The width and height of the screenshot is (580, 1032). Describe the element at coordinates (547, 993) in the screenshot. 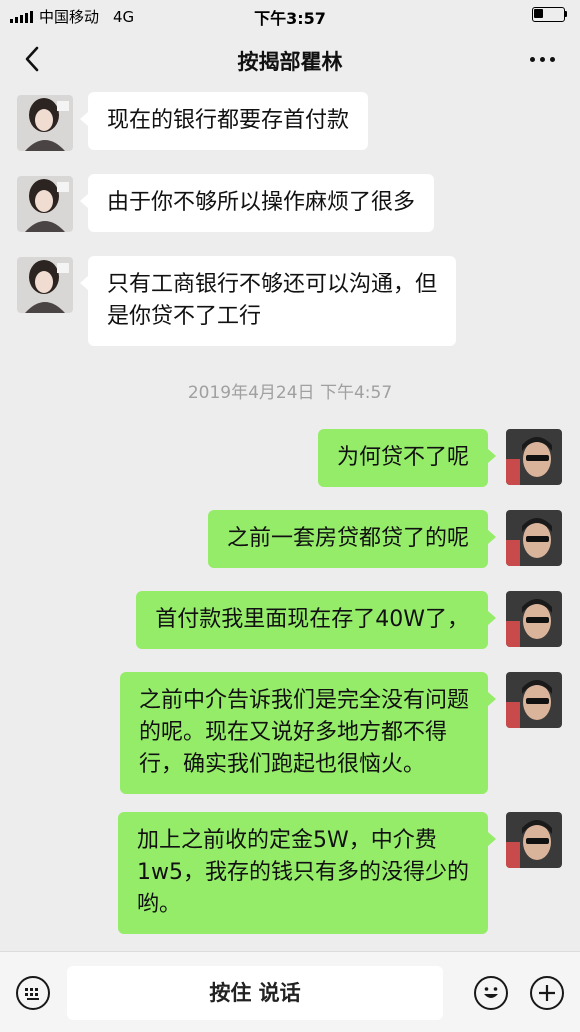

I see `plus-icon` at that location.